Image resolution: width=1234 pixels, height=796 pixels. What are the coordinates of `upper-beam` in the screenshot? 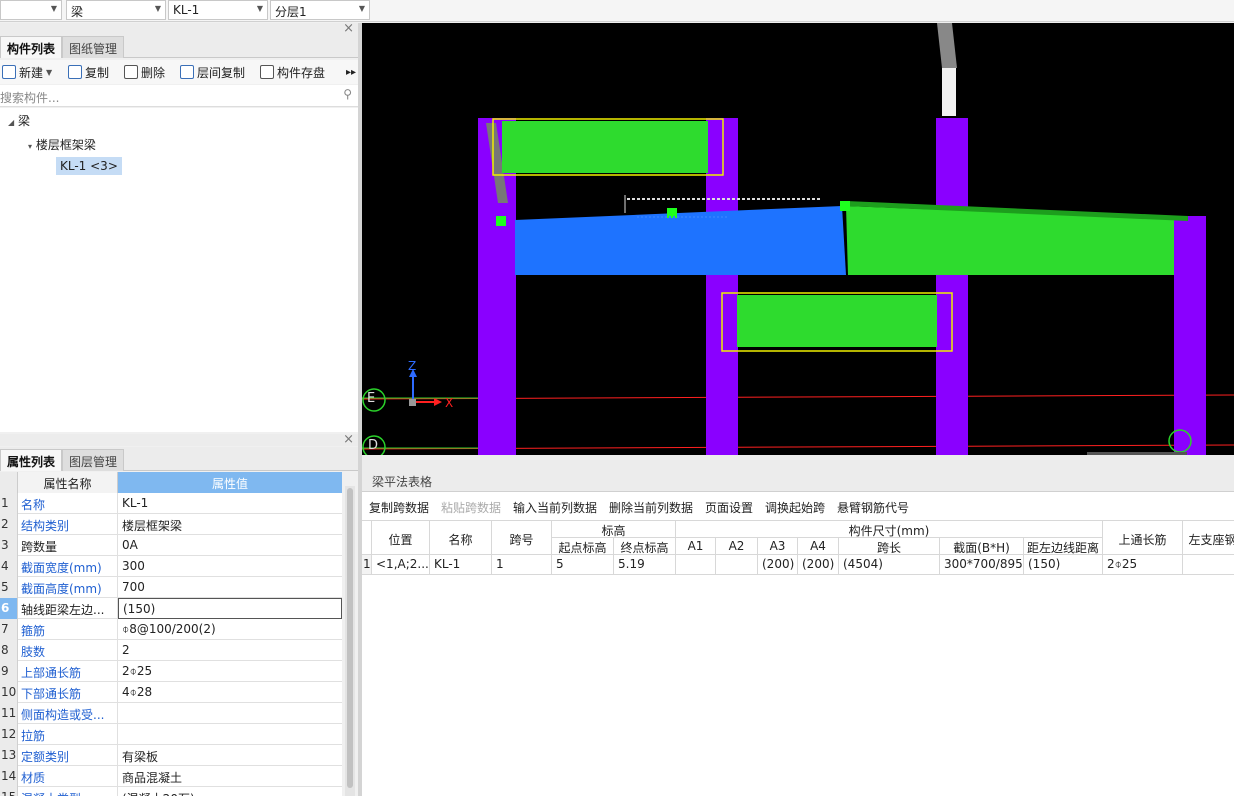 It's located at (605, 147).